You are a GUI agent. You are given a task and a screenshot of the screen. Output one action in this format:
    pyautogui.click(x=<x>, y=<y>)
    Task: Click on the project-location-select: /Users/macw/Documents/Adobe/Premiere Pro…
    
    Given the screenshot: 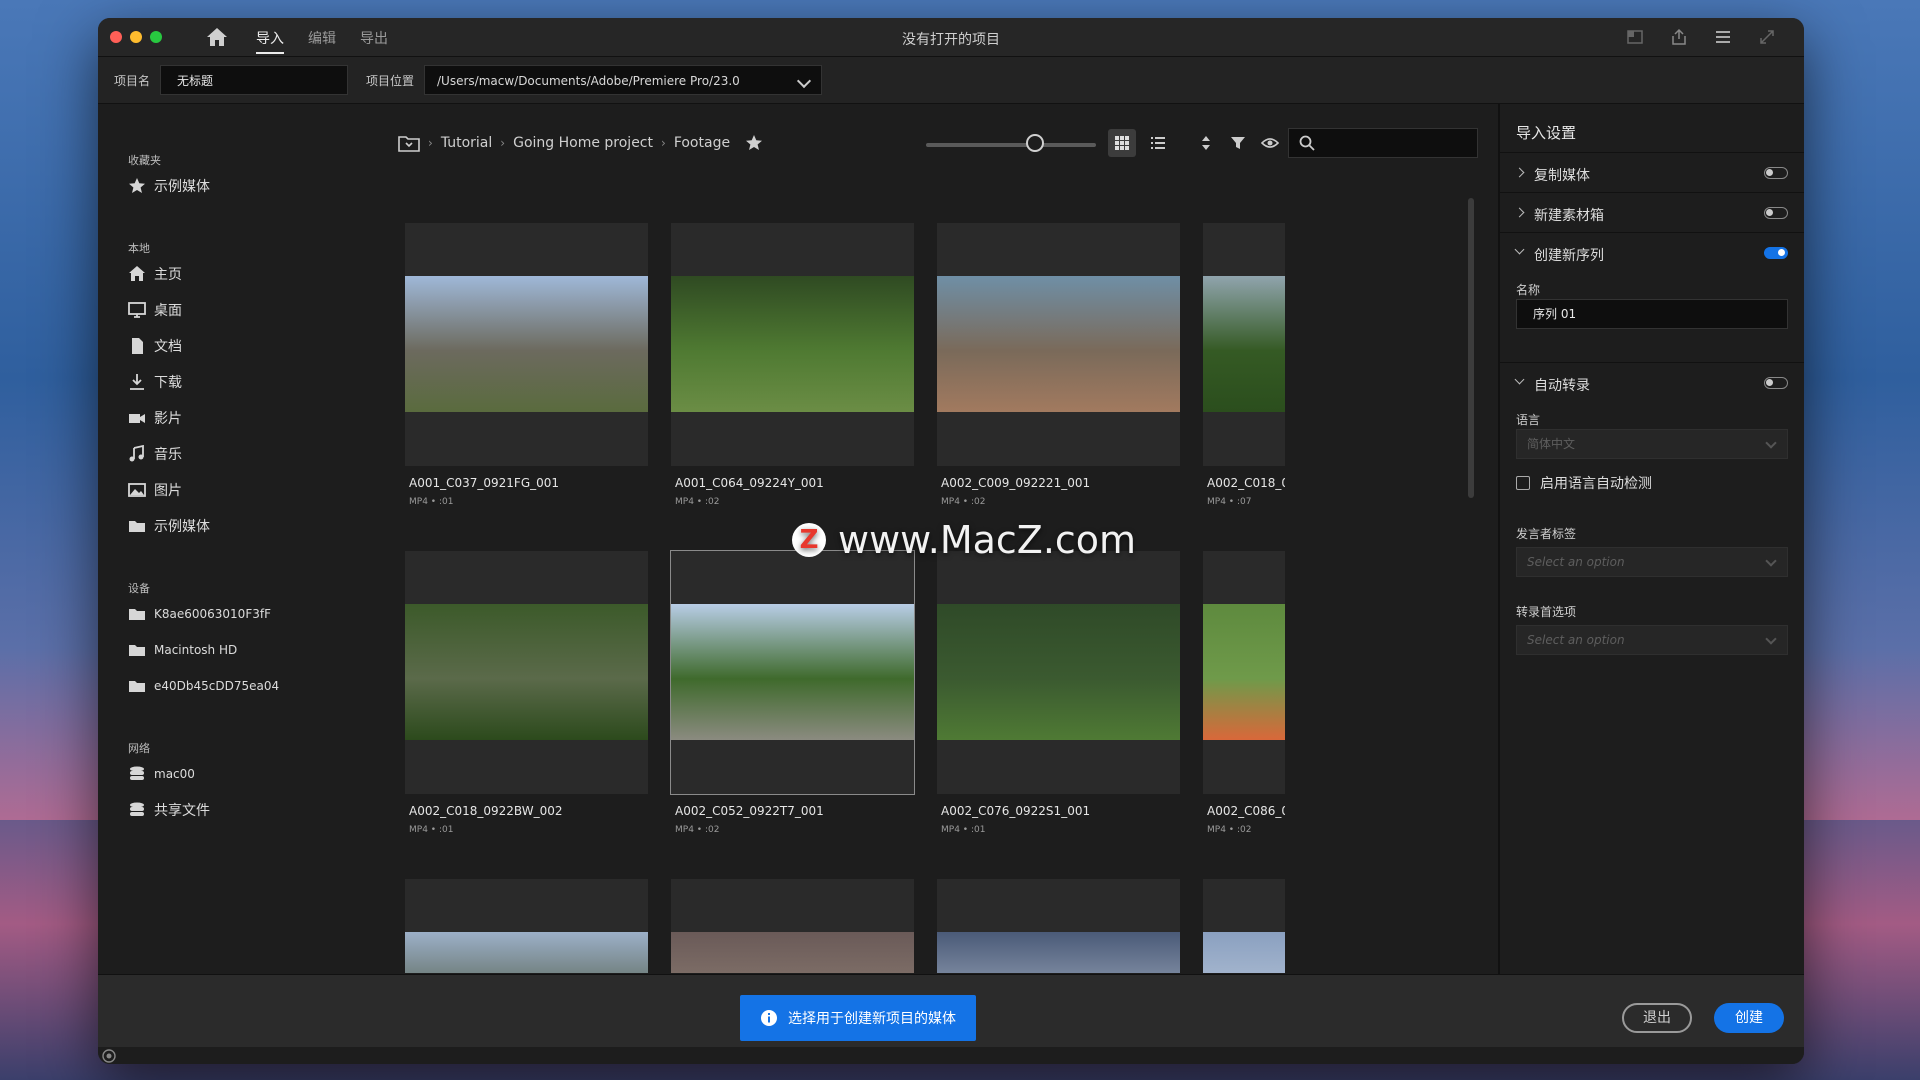 What is the action you would take?
    pyautogui.click(x=623, y=80)
    